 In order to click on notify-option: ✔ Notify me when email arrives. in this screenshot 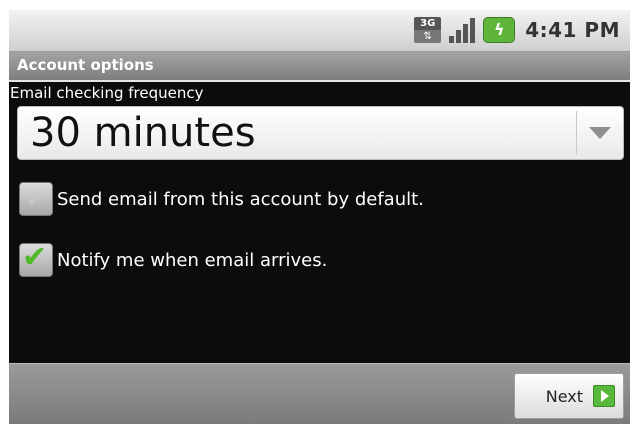, I will do `click(173, 259)`.